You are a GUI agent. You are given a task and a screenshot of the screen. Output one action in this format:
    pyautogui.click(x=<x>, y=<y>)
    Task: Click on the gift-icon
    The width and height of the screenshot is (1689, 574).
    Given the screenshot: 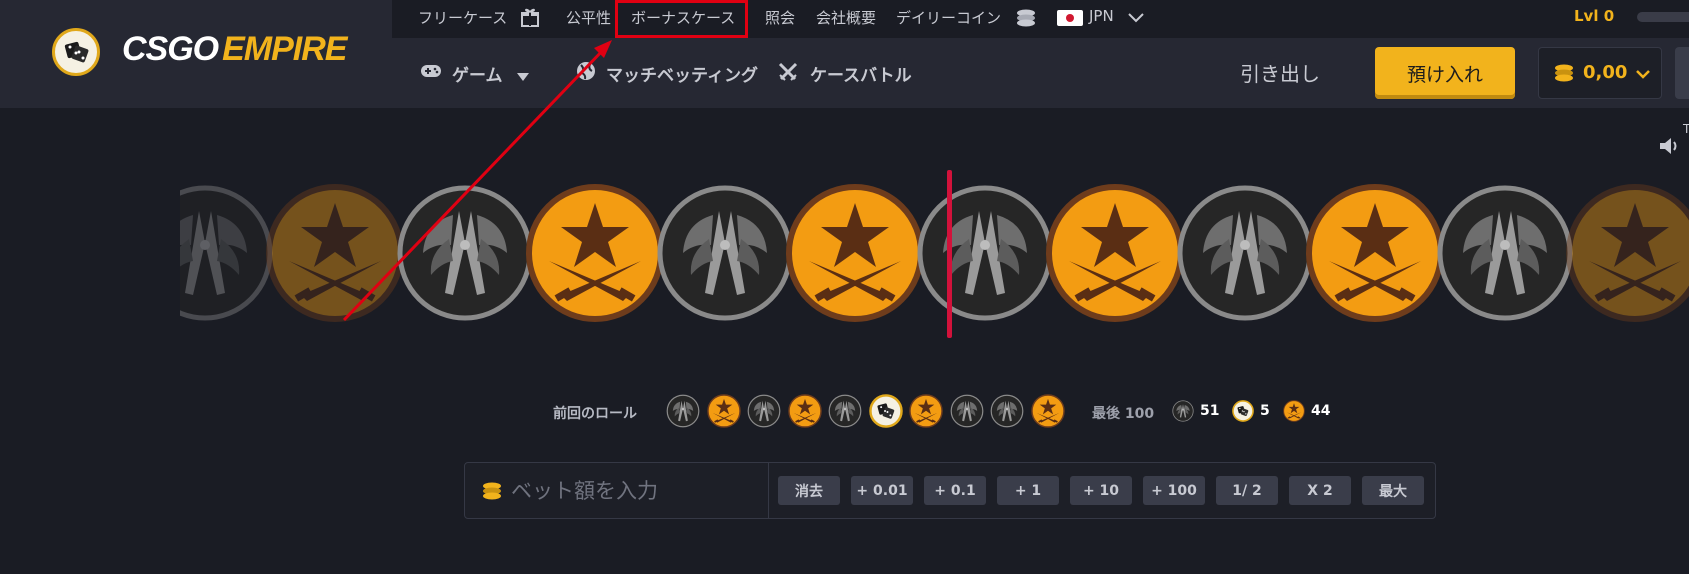 What is the action you would take?
    pyautogui.click(x=530, y=19)
    